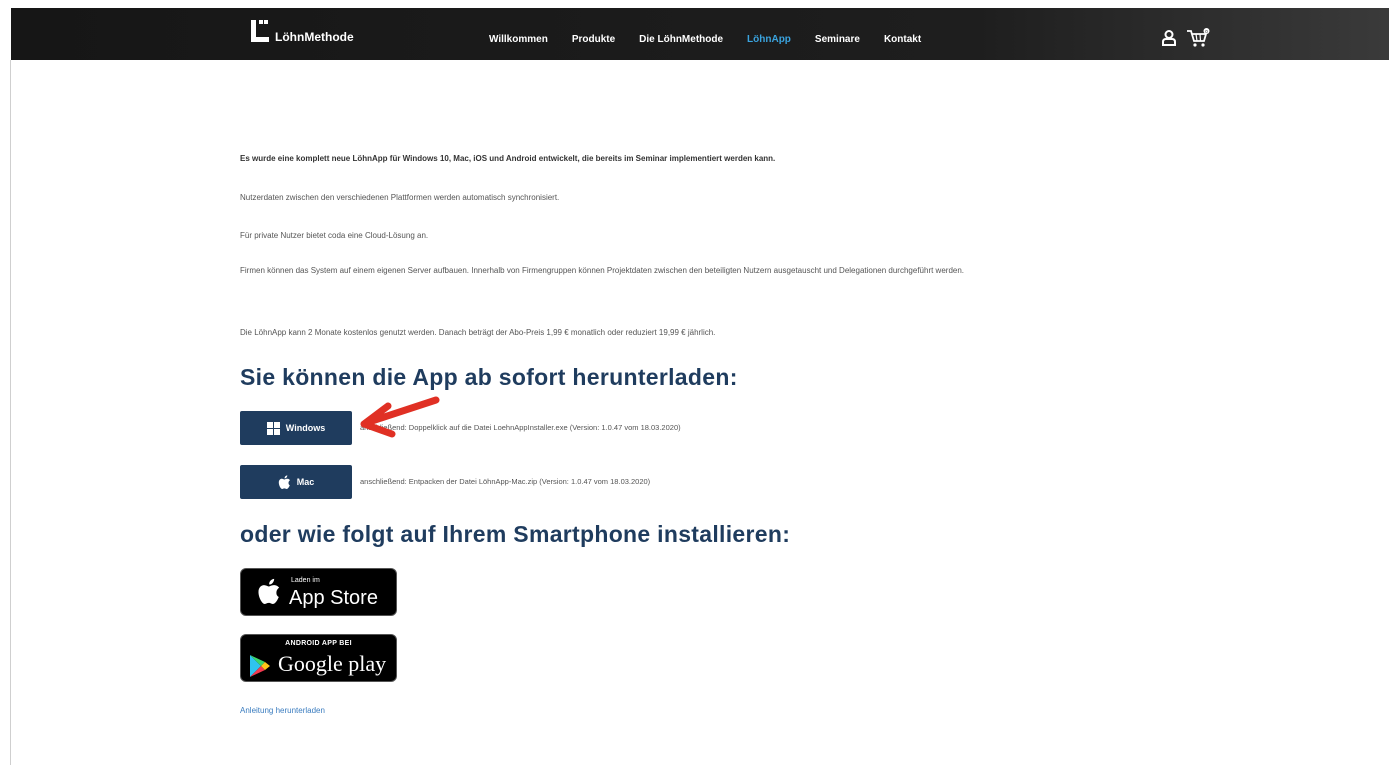 This screenshot has width=1389, height=765. I want to click on brand-logo: LöhnMethode, so click(302, 32).